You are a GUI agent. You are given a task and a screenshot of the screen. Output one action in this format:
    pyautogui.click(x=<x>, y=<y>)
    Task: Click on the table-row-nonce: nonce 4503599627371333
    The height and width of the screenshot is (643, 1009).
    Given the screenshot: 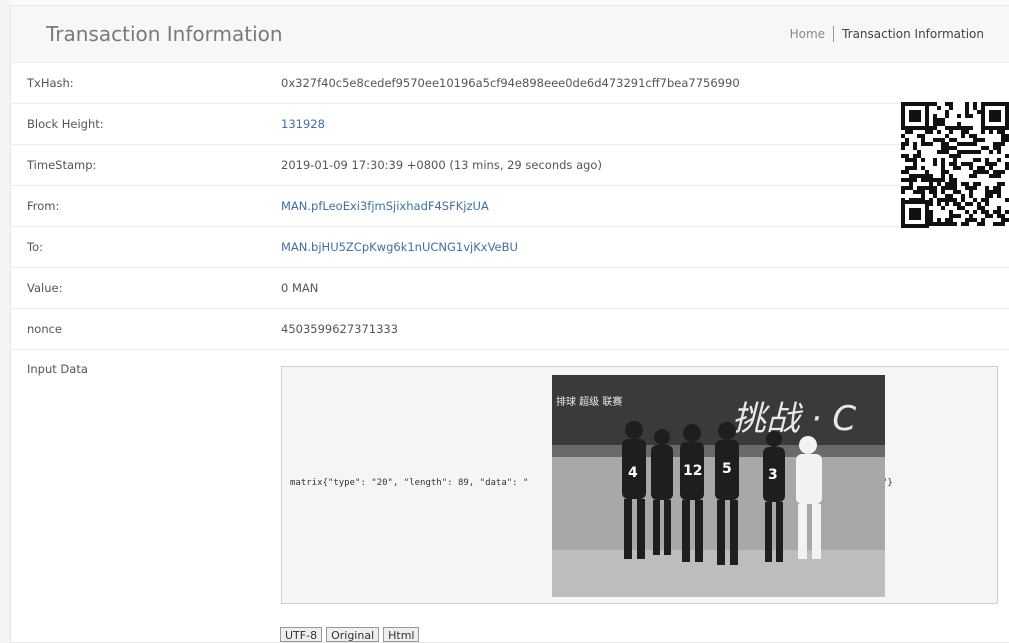 What is the action you would take?
    pyautogui.click(x=510, y=329)
    